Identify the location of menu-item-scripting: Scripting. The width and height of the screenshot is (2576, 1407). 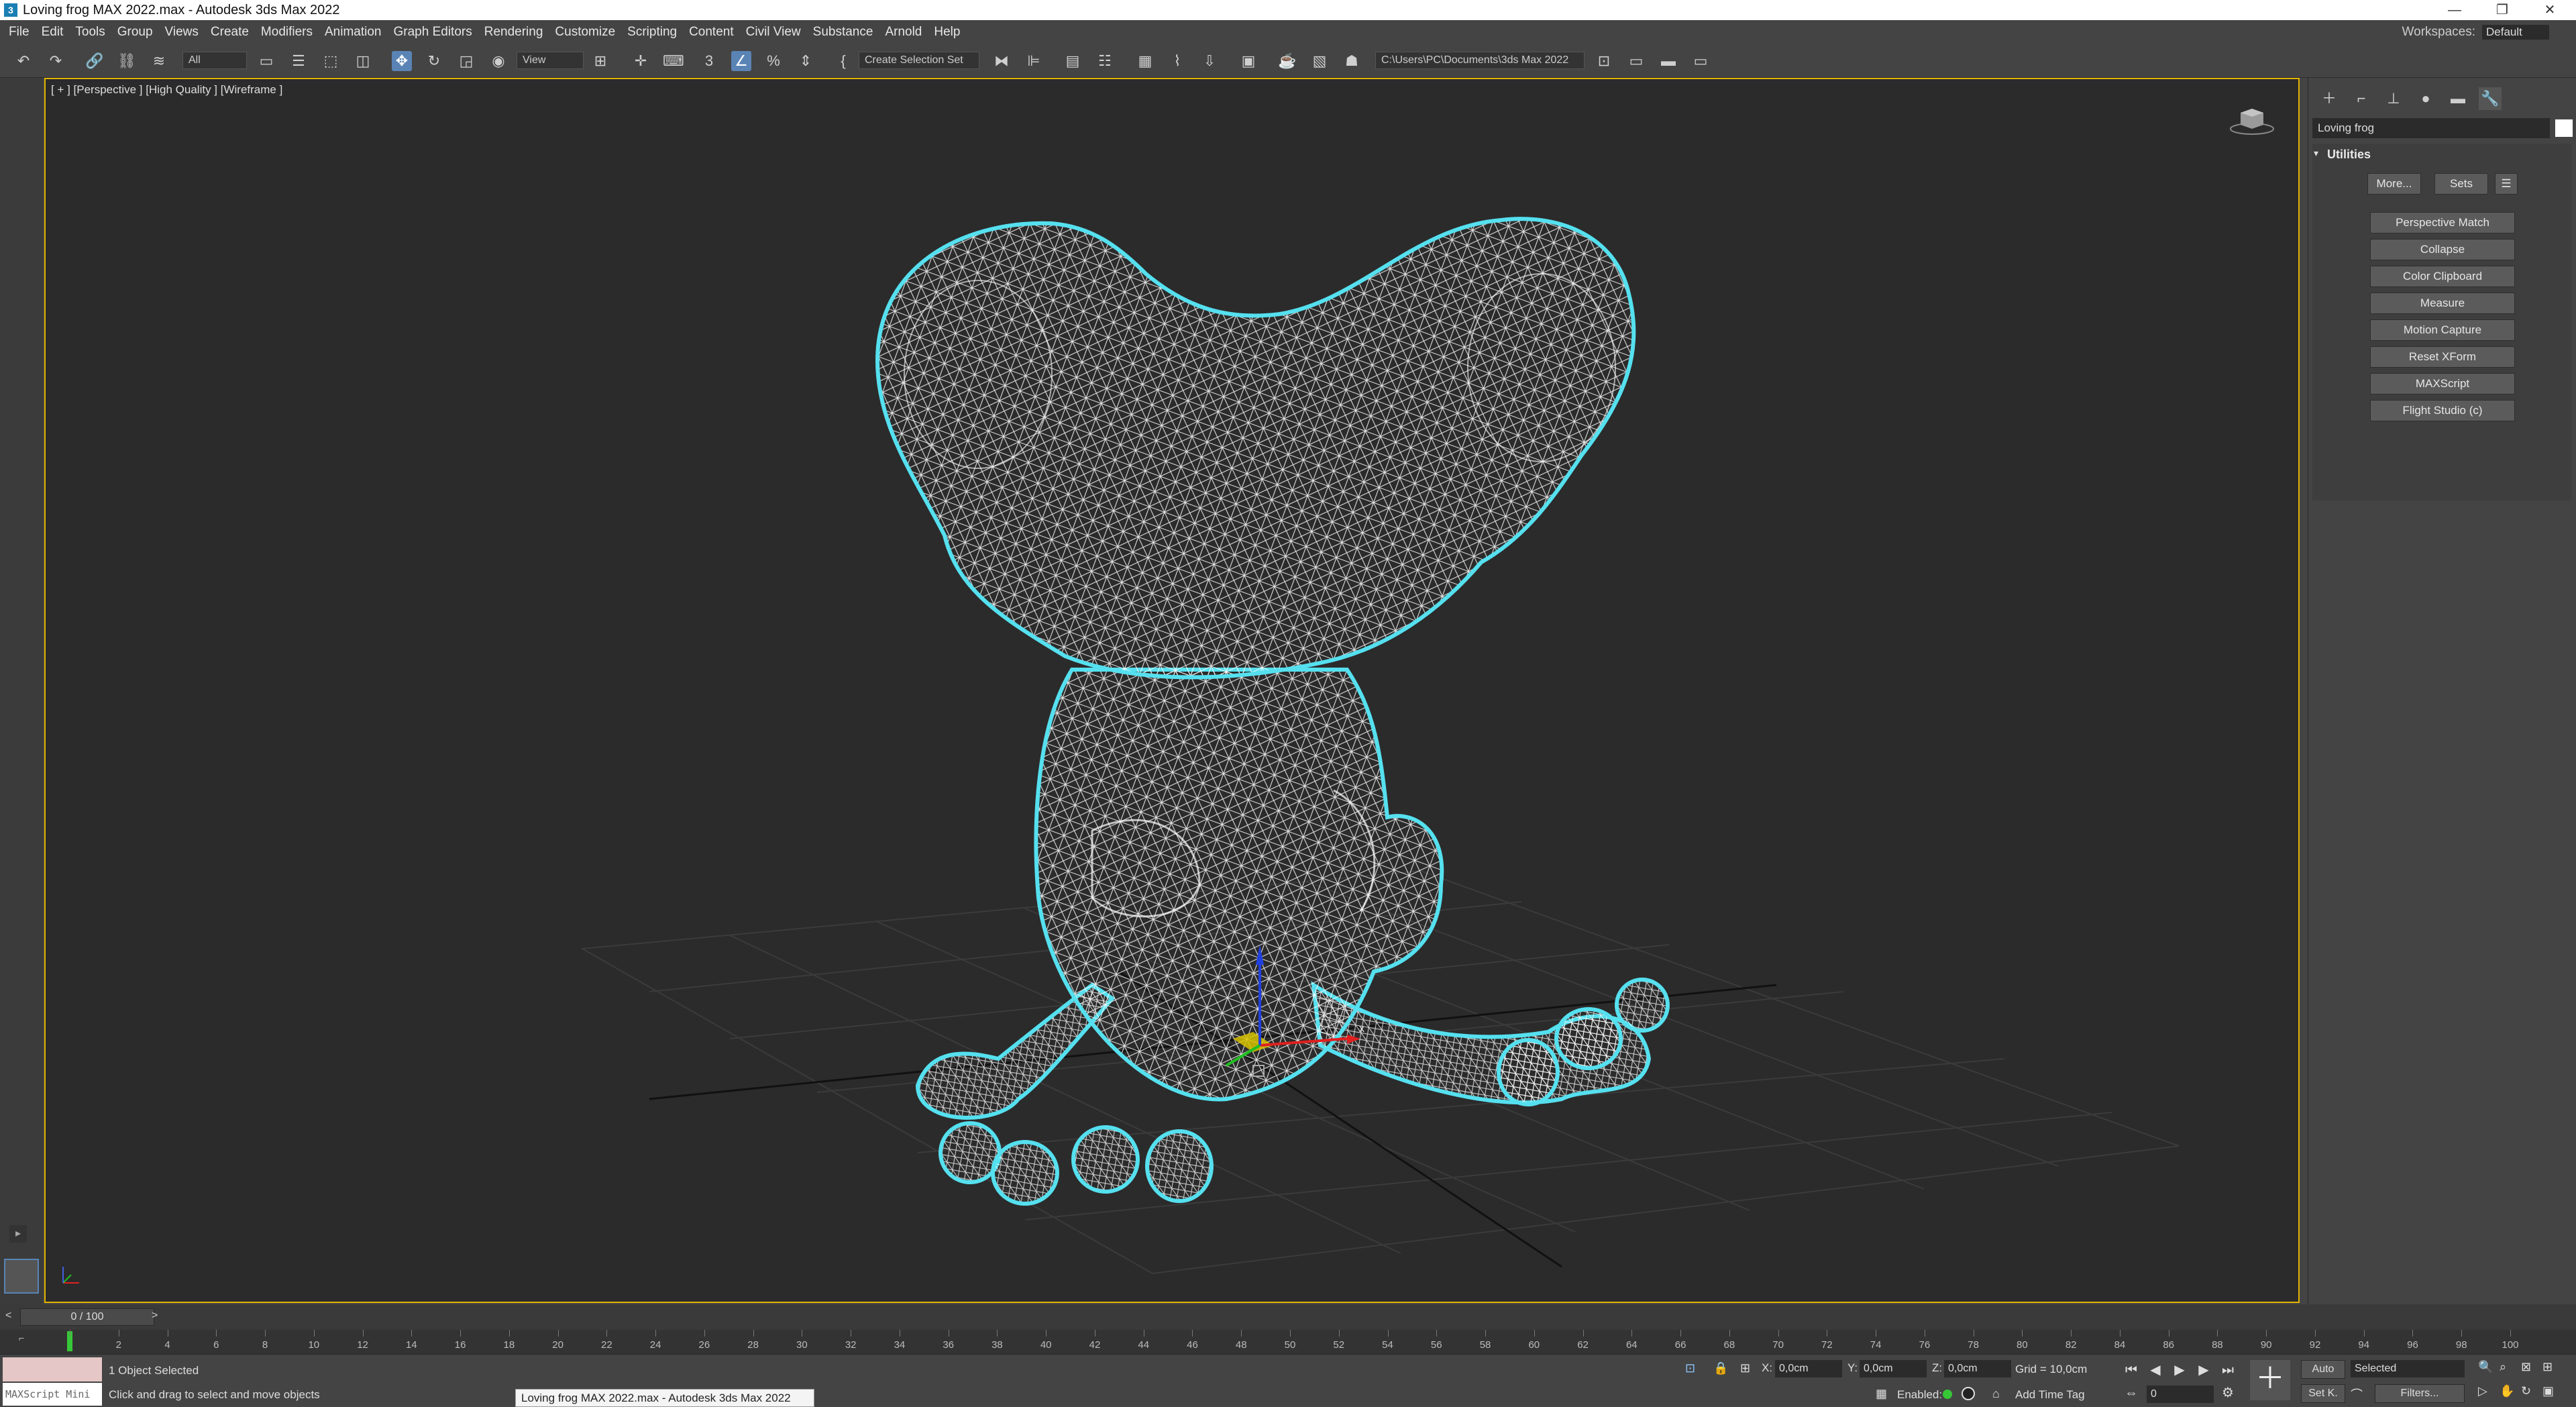
(652, 32).